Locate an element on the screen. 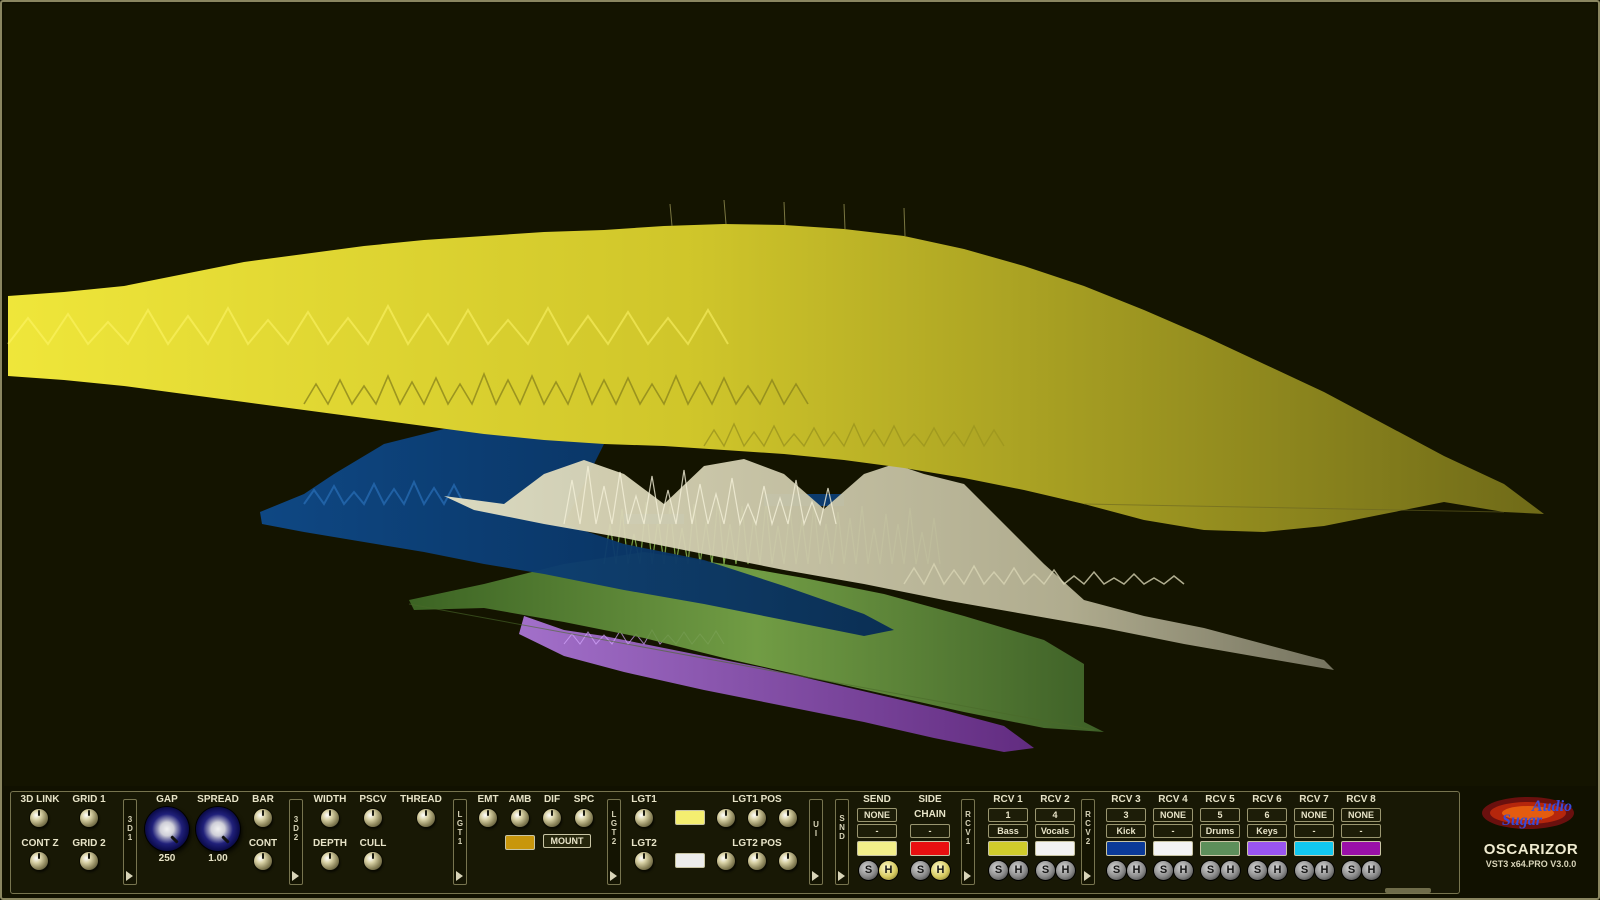 The height and width of the screenshot is (900, 1600). knob-width is located at coordinates (330, 818).